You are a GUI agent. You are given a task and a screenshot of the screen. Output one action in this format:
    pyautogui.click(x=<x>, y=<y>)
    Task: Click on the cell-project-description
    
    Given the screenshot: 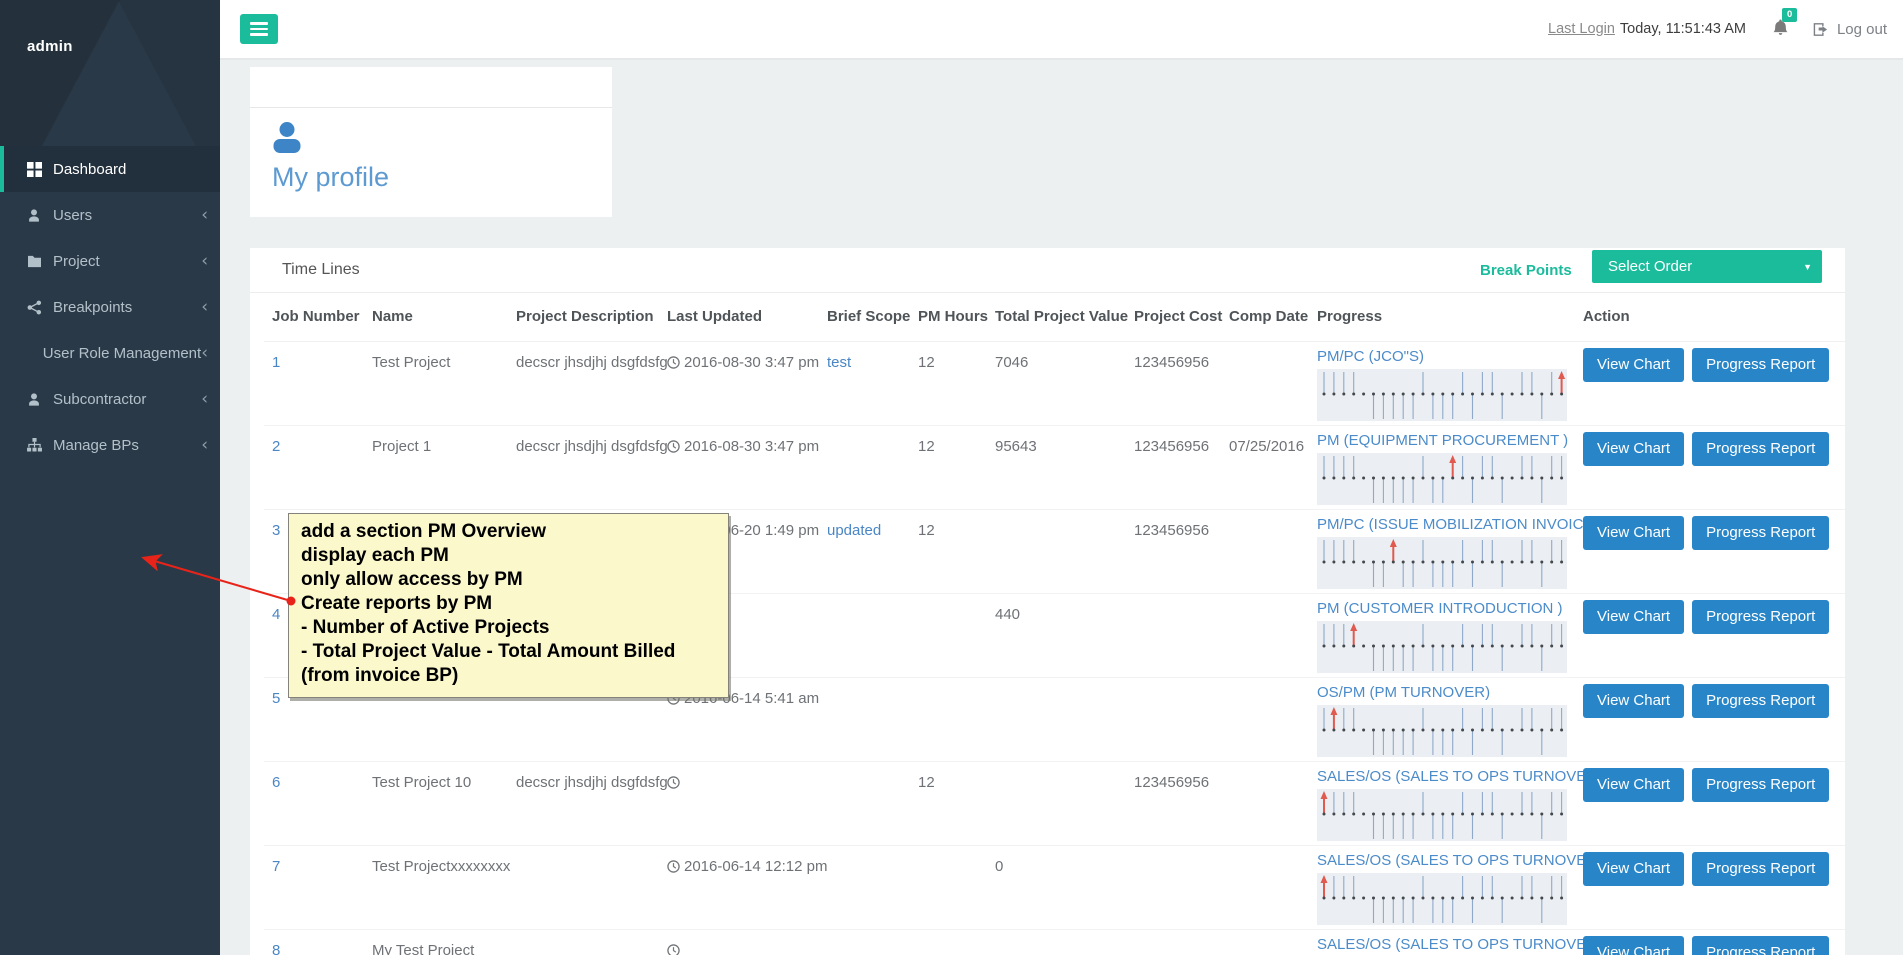 What is the action you would take?
    pyautogui.click(x=583, y=887)
    